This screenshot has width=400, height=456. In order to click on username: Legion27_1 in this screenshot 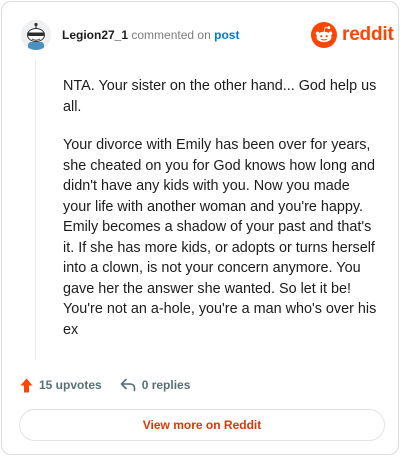, I will do `click(95, 35)`.